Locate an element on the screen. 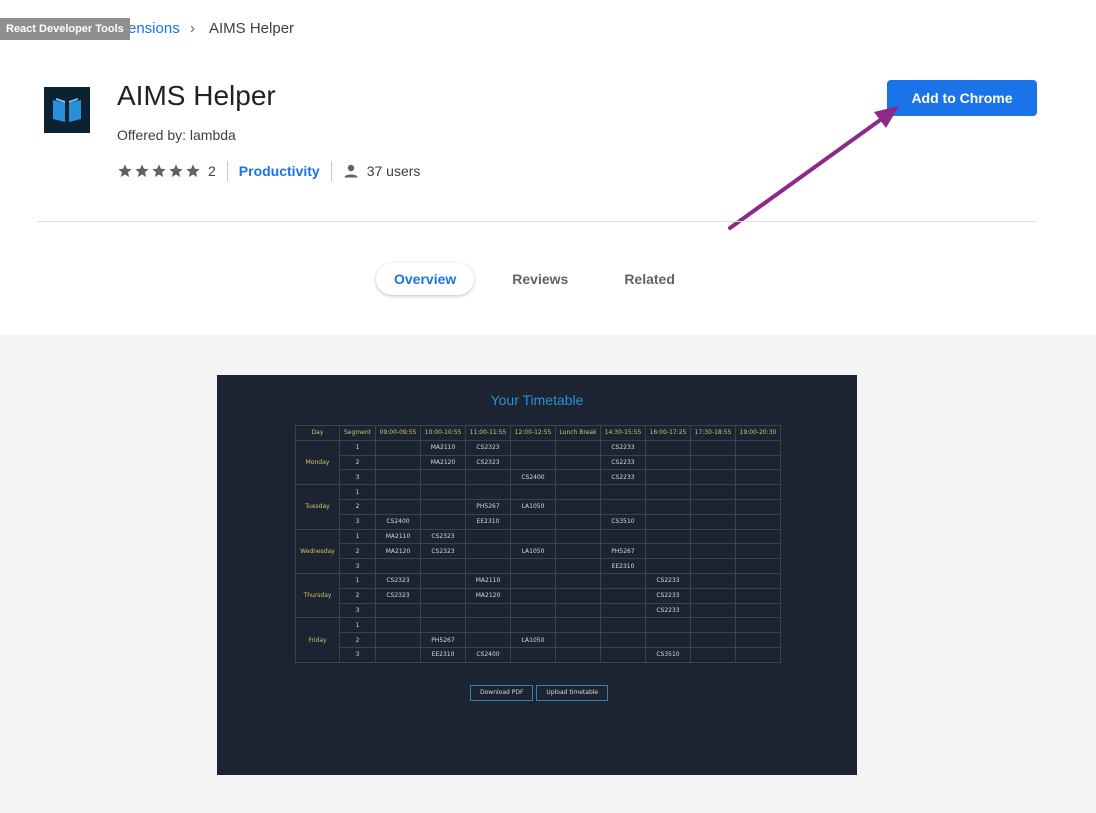 Image resolution: width=1096 pixels, height=813 pixels. timetable-course-cell: CS3510 is located at coordinates (668, 654).